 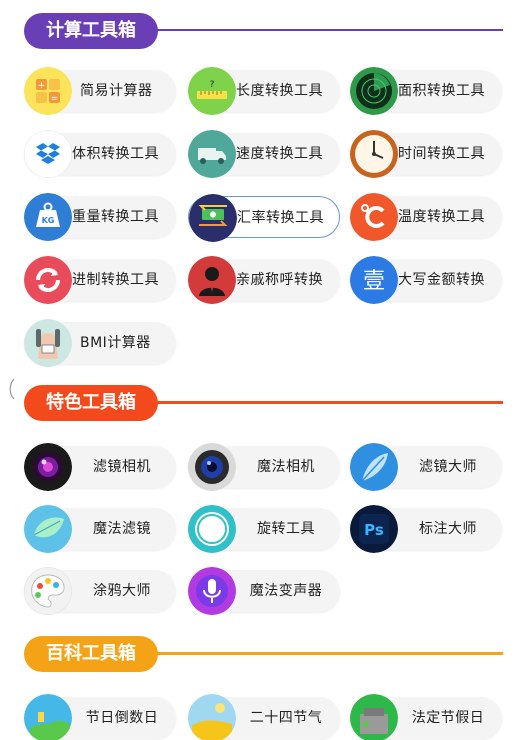 I want to click on tool-filter-camera: 滤镜相机, so click(x=100, y=467).